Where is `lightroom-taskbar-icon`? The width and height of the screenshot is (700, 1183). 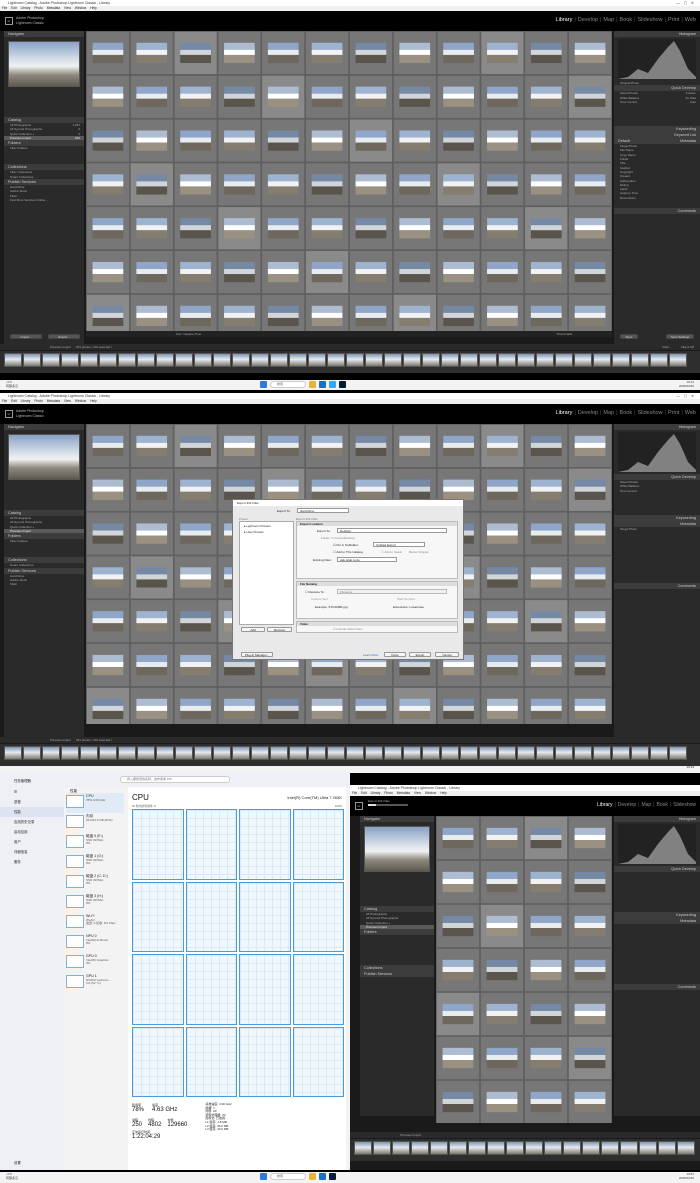 lightroom-taskbar-icon is located at coordinates (332, 1176).